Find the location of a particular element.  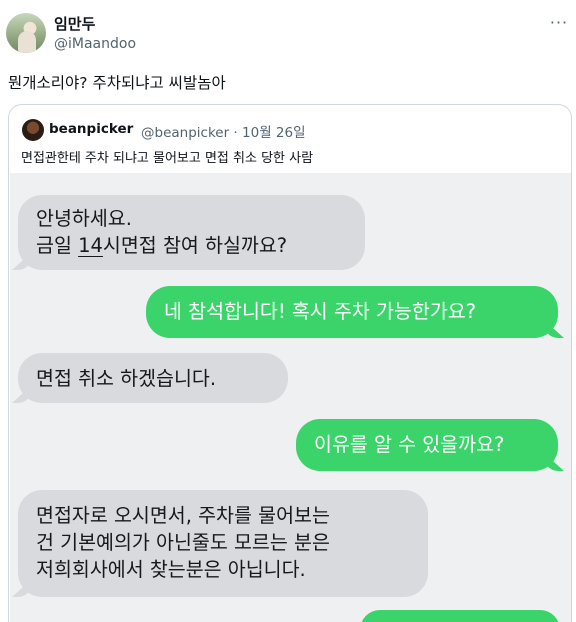

underlined-time: 14 is located at coordinates (90, 245).